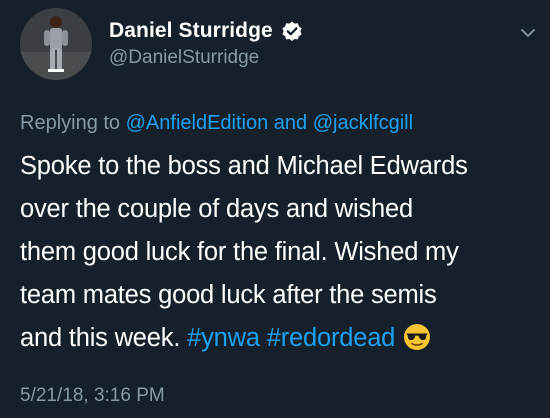  What do you see at coordinates (244, 166) in the screenshot?
I see `tweet-text-line: Spoke to the boss and Michael Edwards` at bounding box center [244, 166].